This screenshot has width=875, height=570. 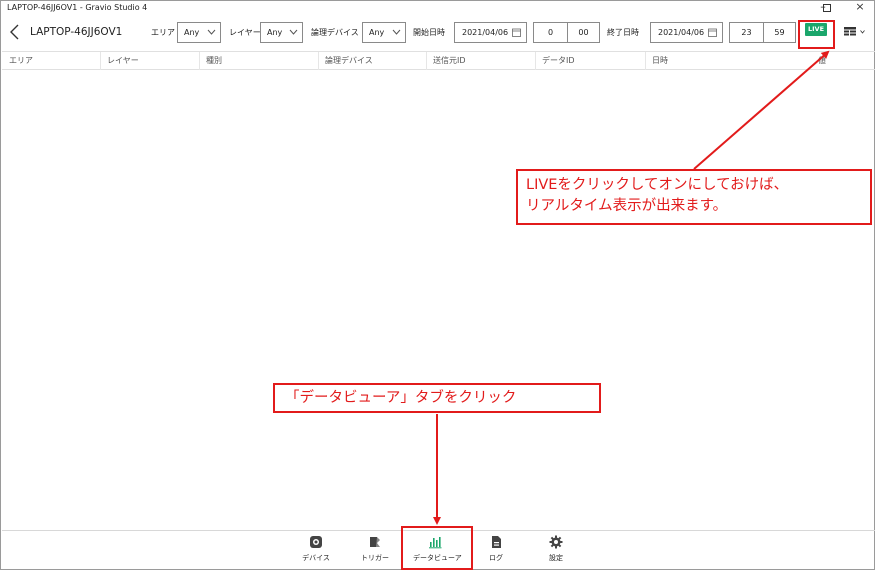 What do you see at coordinates (657, 185) in the screenshot?
I see `live-hint-line-1: LIVEをクリックしてオンにしておけば、` at bounding box center [657, 185].